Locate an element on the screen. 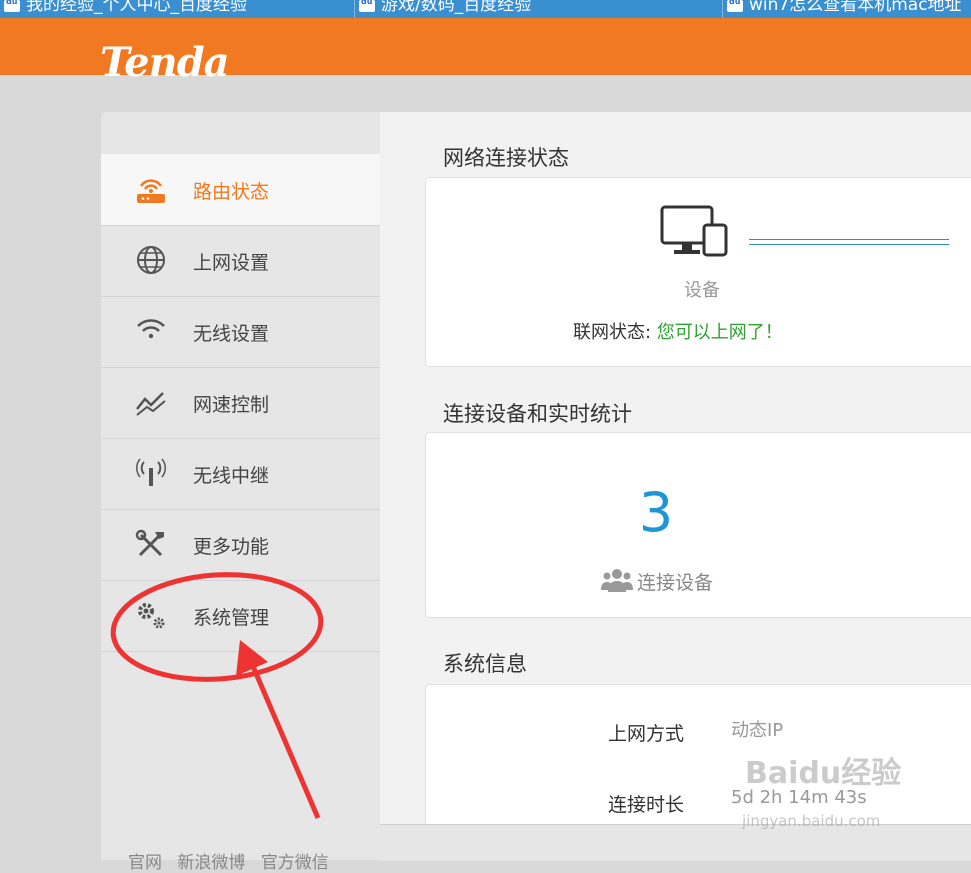 This screenshot has width=971, height=873. footer-link-weibo: 新浪微博 is located at coordinates (211, 863).